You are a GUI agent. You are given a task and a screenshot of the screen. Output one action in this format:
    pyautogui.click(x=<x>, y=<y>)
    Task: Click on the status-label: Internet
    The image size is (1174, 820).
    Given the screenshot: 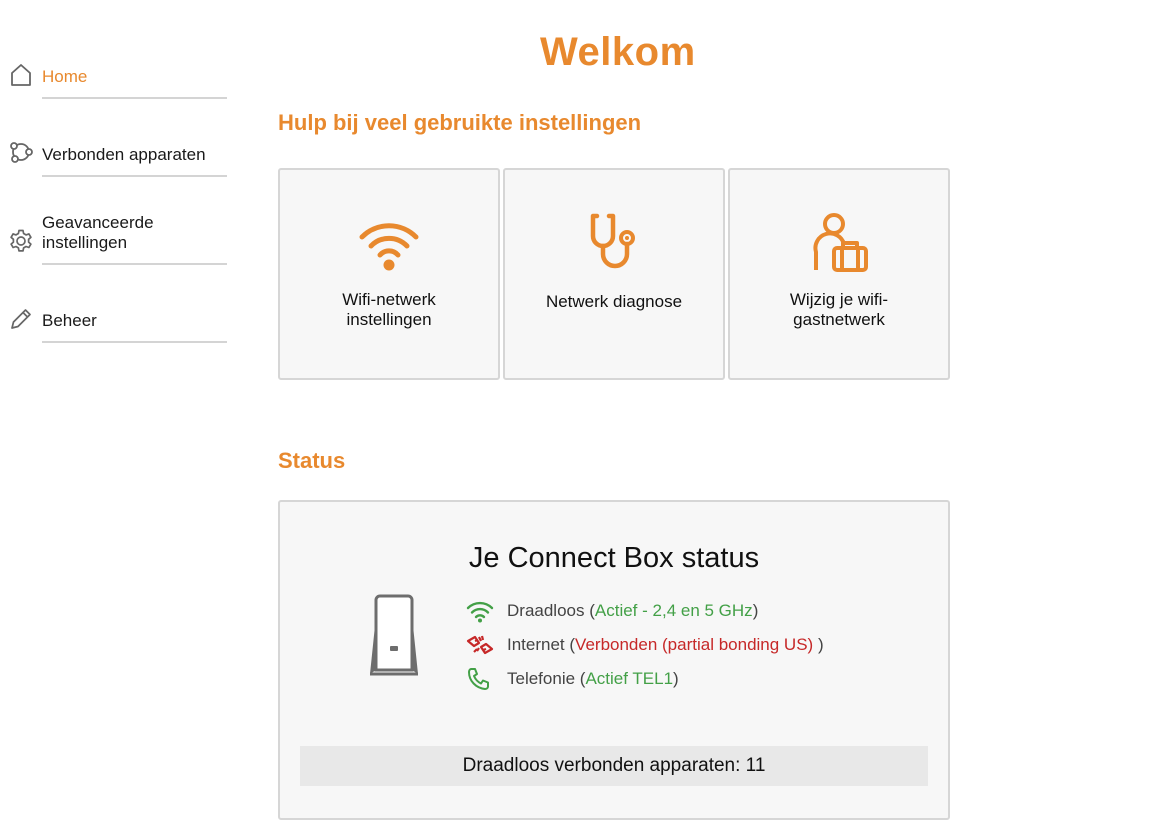 What is the action you would take?
    pyautogui.click(x=536, y=644)
    